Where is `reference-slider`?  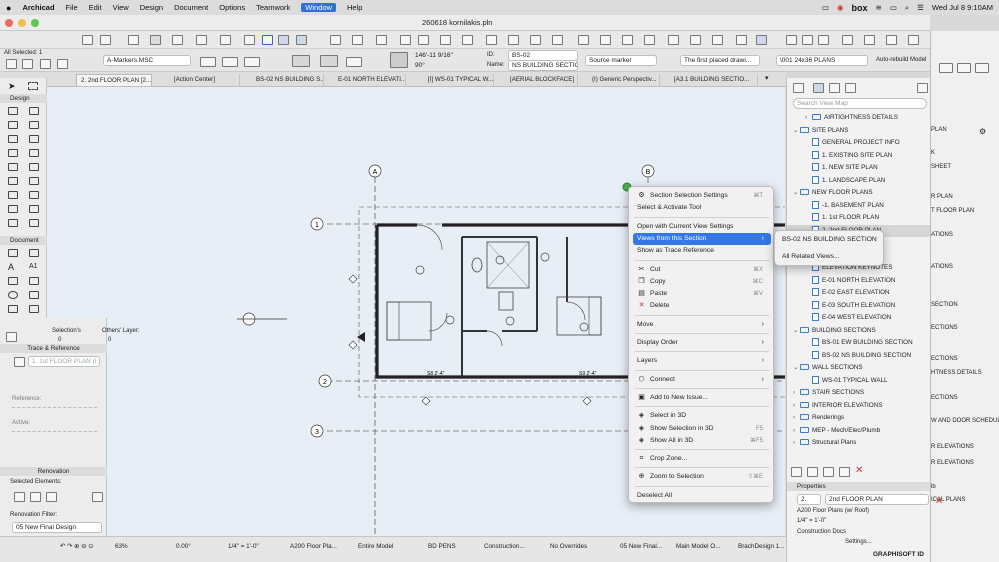
reference-slider is located at coordinates (54, 409).